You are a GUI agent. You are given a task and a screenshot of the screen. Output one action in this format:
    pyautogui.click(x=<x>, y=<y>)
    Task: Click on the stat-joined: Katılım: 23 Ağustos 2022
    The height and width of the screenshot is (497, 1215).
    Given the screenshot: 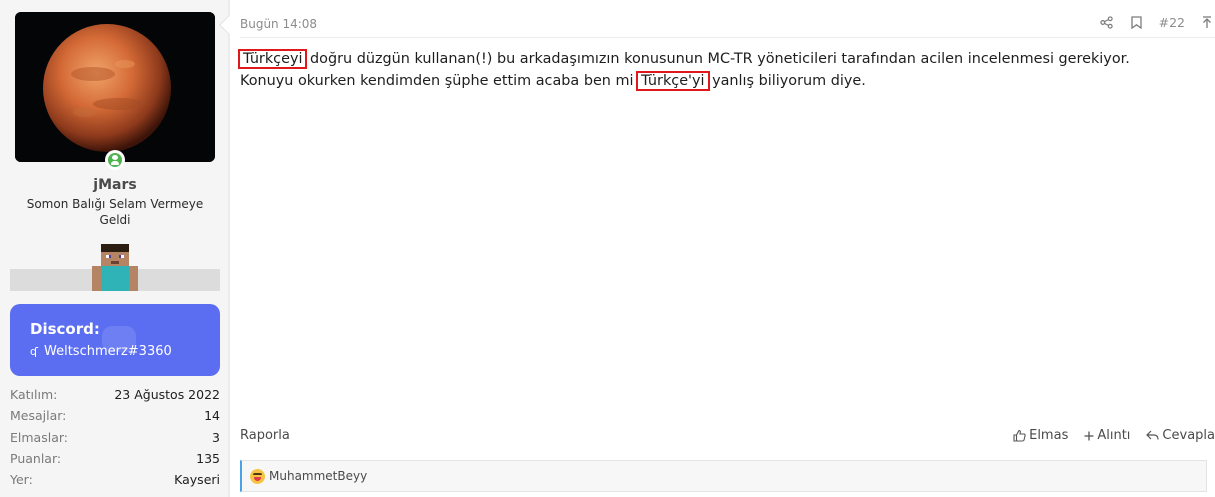 What is the action you would take?
    pyautogui.click(x=115, y=394)
    